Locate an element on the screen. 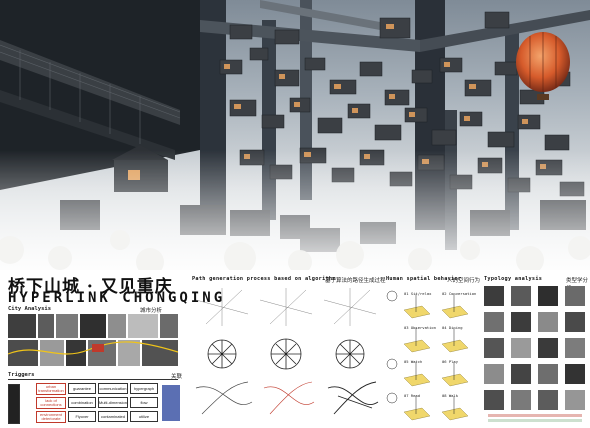  path-generation-diagram is located at coordinates (286, 354).